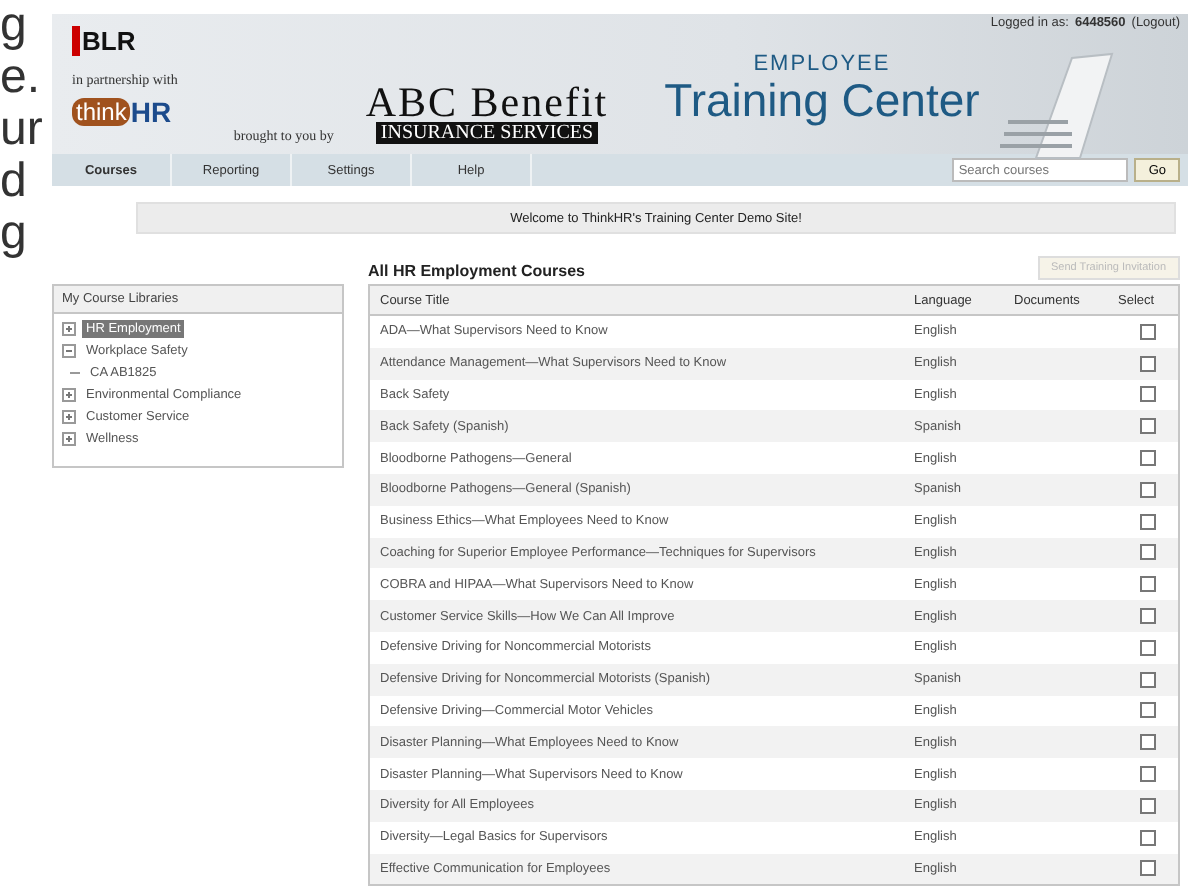 This screenshot has height=888, width=1200. What do you see at coordinates (822, 100) in the screenshot?
I see `training-center-title: Training Center` at bounding box center [822, 100].